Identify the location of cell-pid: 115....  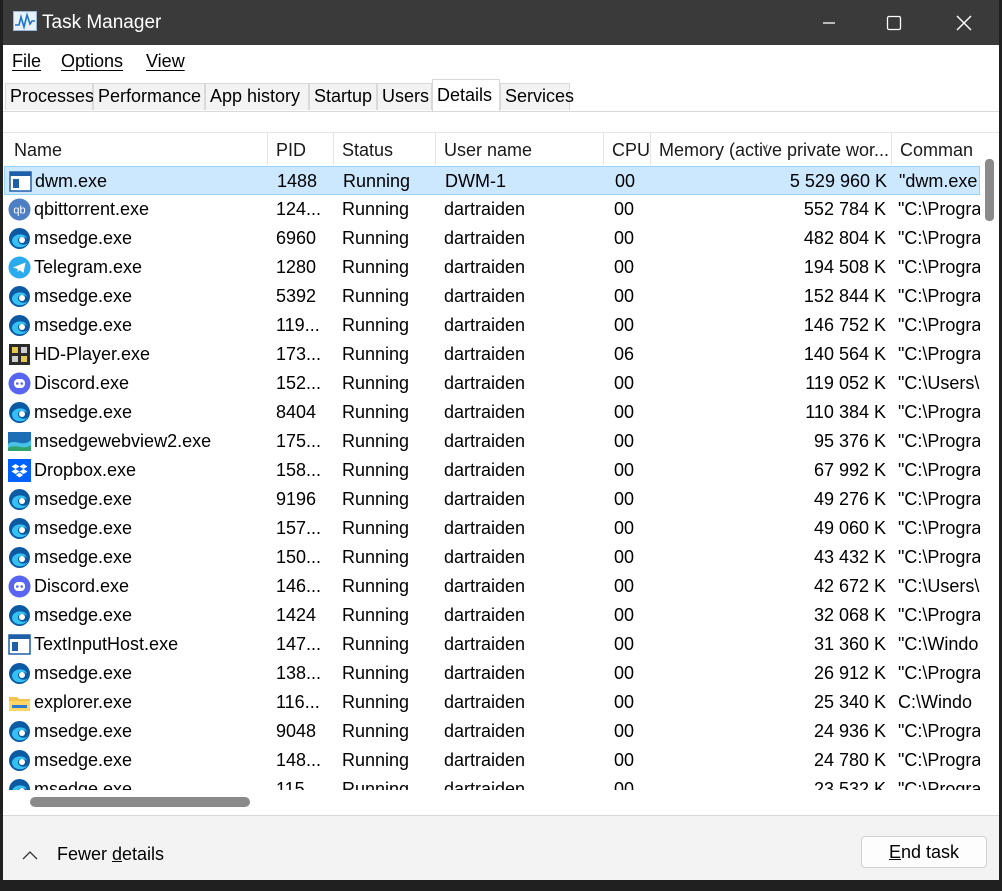
(298, 784).